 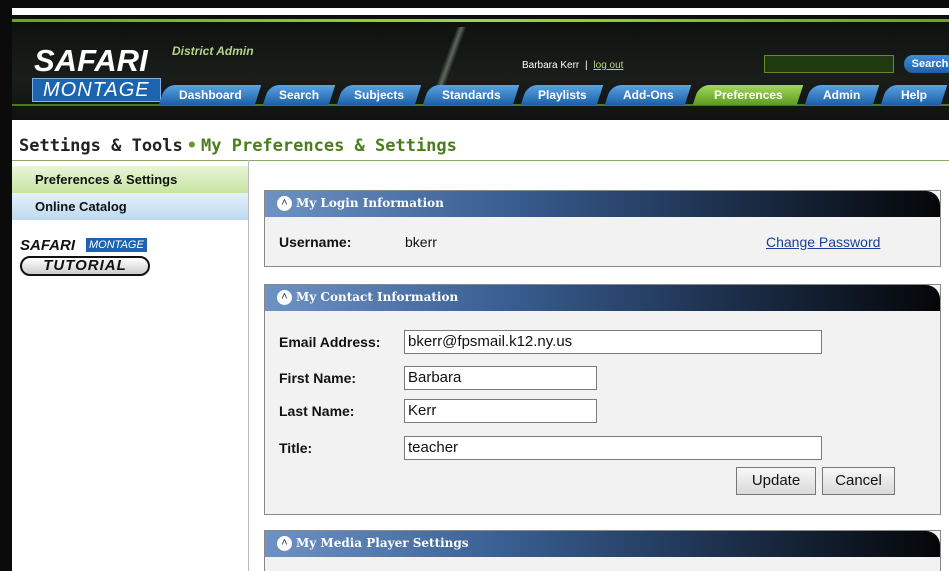 I want to click on nav-tab-admin: Admin, so click(x=842, y=95).